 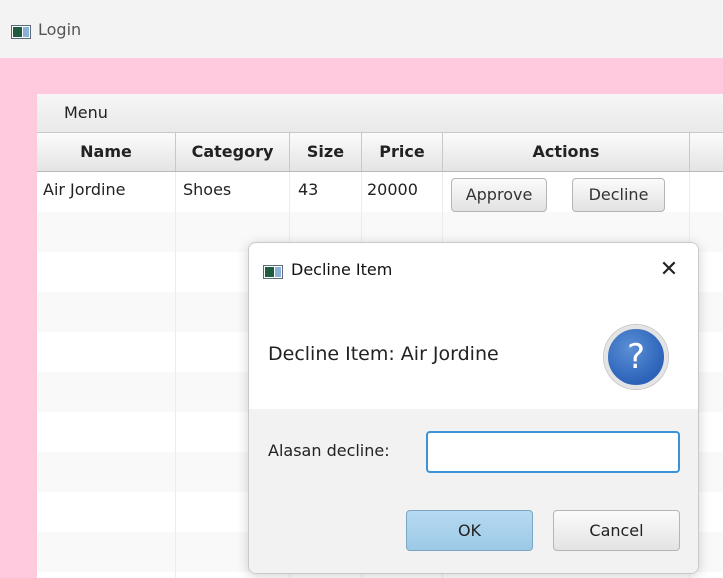 I want to click on menu-bar: Menu, so click(x=380, y=113).